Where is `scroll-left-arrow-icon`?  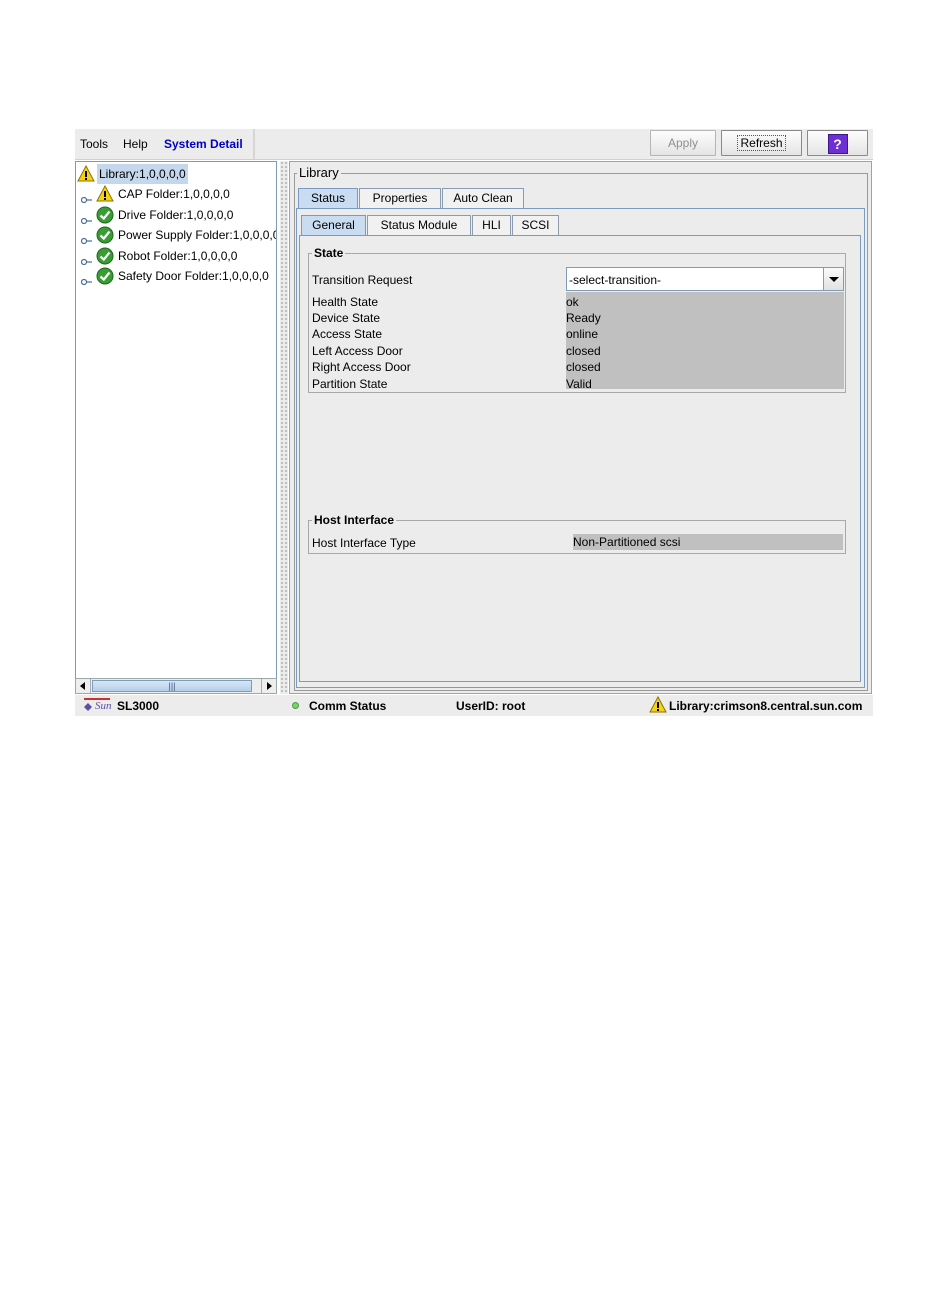 scroll-left-arrow-icon is located at coordinates (83, 686).